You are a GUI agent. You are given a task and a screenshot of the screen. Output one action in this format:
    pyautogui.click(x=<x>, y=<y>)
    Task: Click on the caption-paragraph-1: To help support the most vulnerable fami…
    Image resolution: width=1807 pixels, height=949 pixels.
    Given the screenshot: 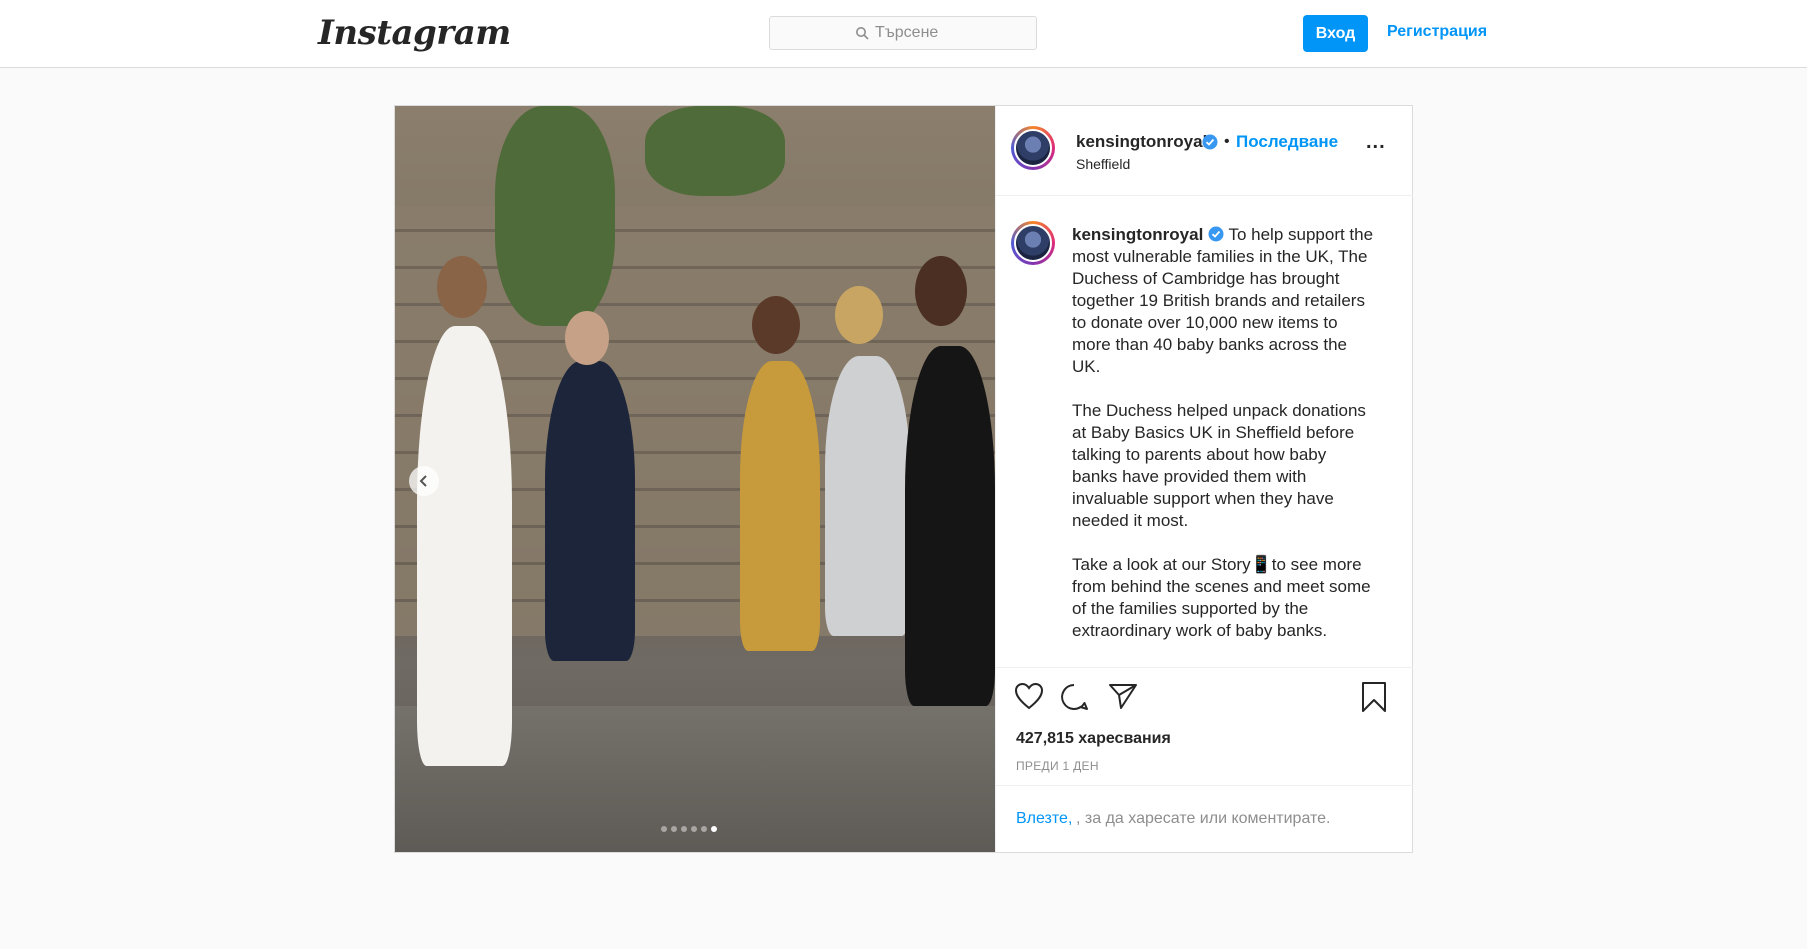 What is the action you would take?
    pyautogui.click(x=1223, y=300)
    